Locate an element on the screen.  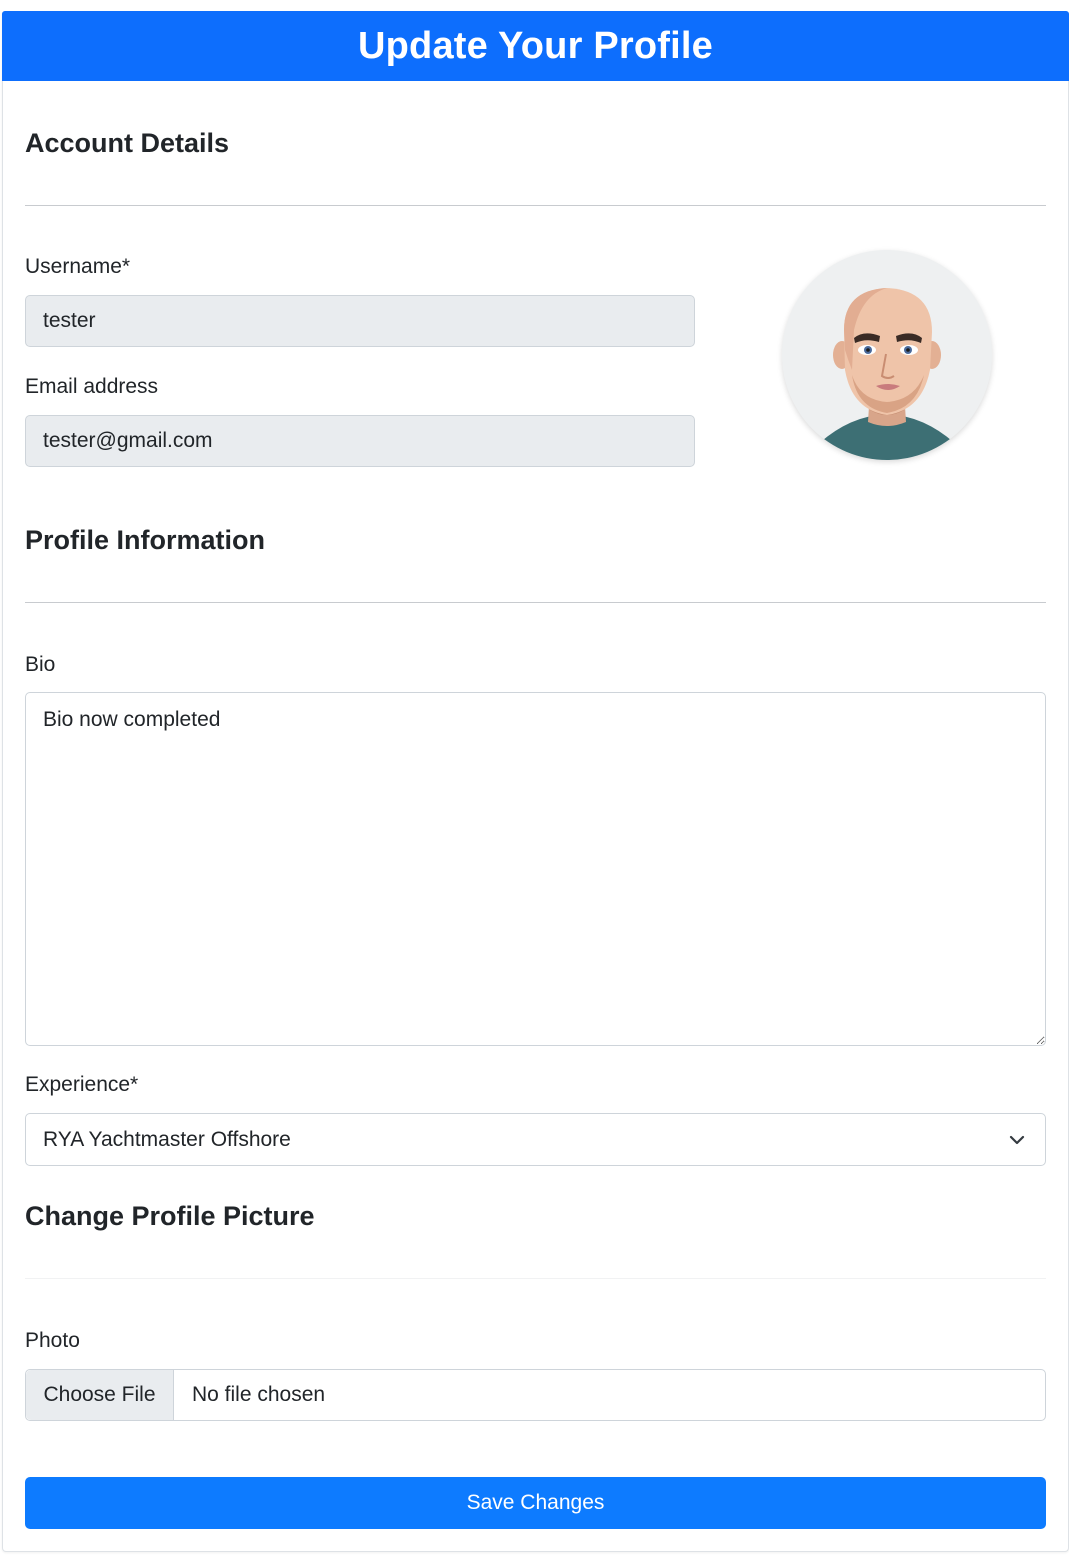
page-header: Update Your Profile is located at coordinates (535, 46).